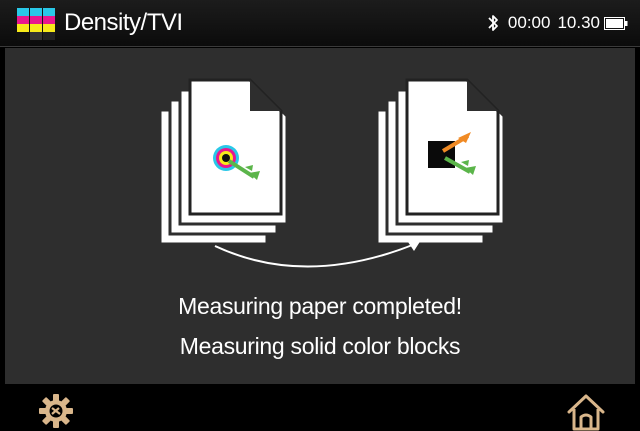  I want to click on title-bar: Density/TVI 00:00 10.30, so click(320, 23).